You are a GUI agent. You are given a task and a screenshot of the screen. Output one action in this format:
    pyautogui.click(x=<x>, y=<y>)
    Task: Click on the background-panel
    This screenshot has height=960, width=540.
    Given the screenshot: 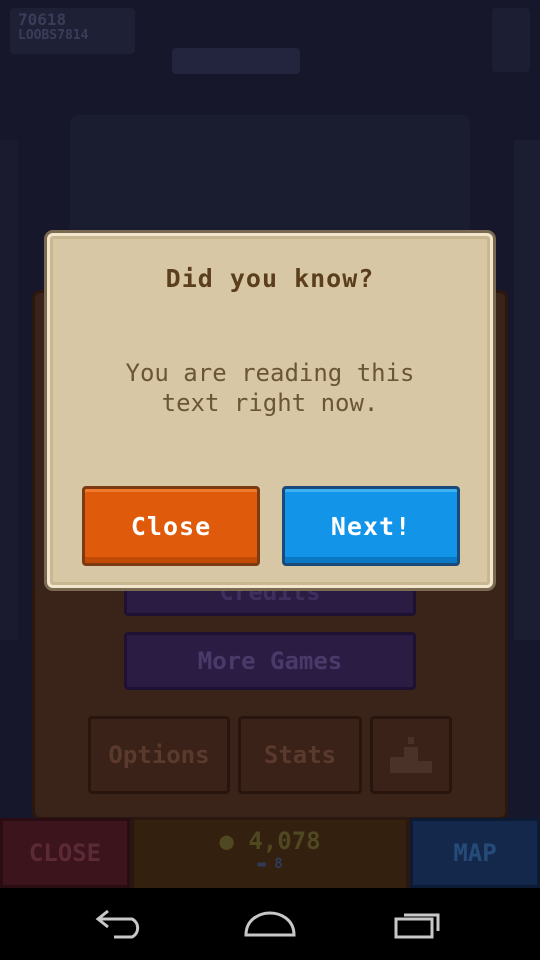 What is the action you would take?
    pyautogui.click(x=270, y=180)
    